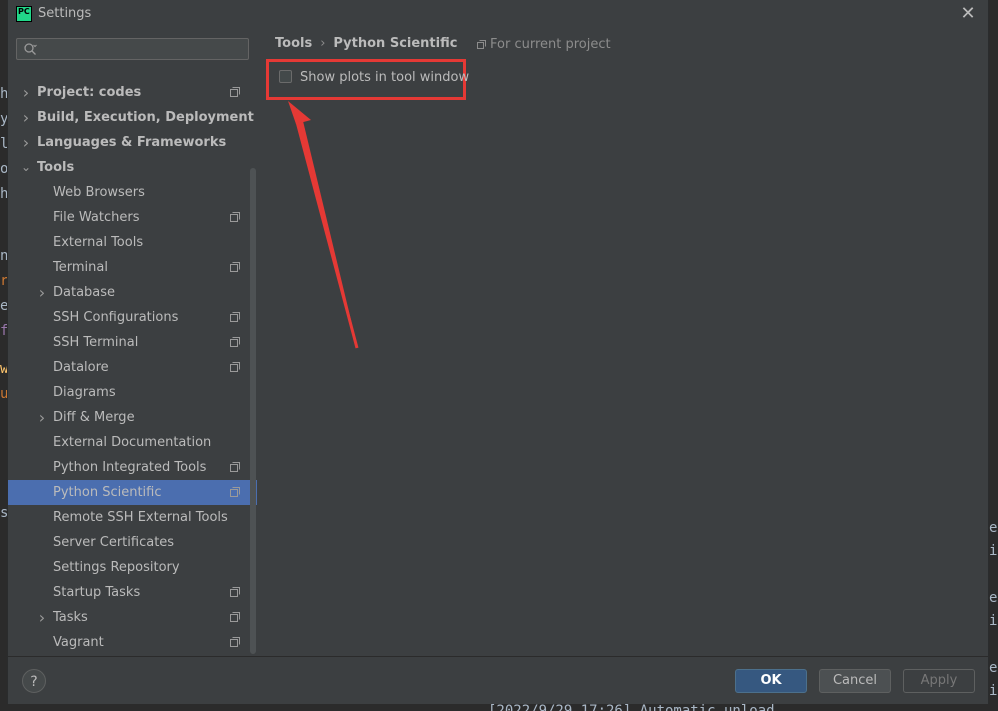  I want to click on sidebar-item: Datalore, so click(132, 367).